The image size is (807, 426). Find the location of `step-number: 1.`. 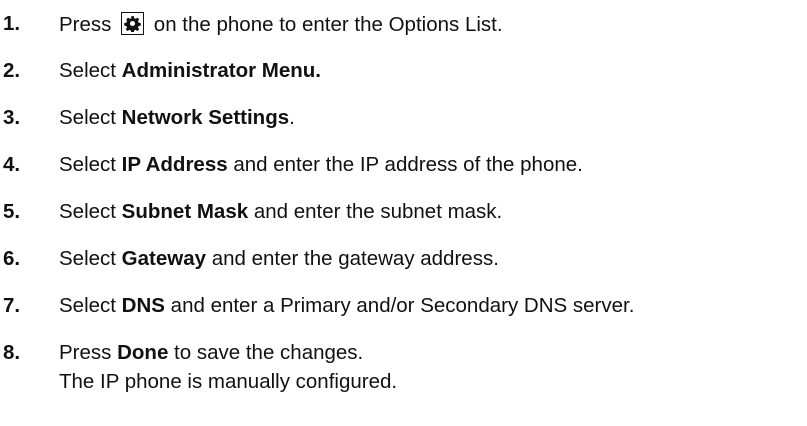

step-number: 1. is located at coordinates (12, 23).